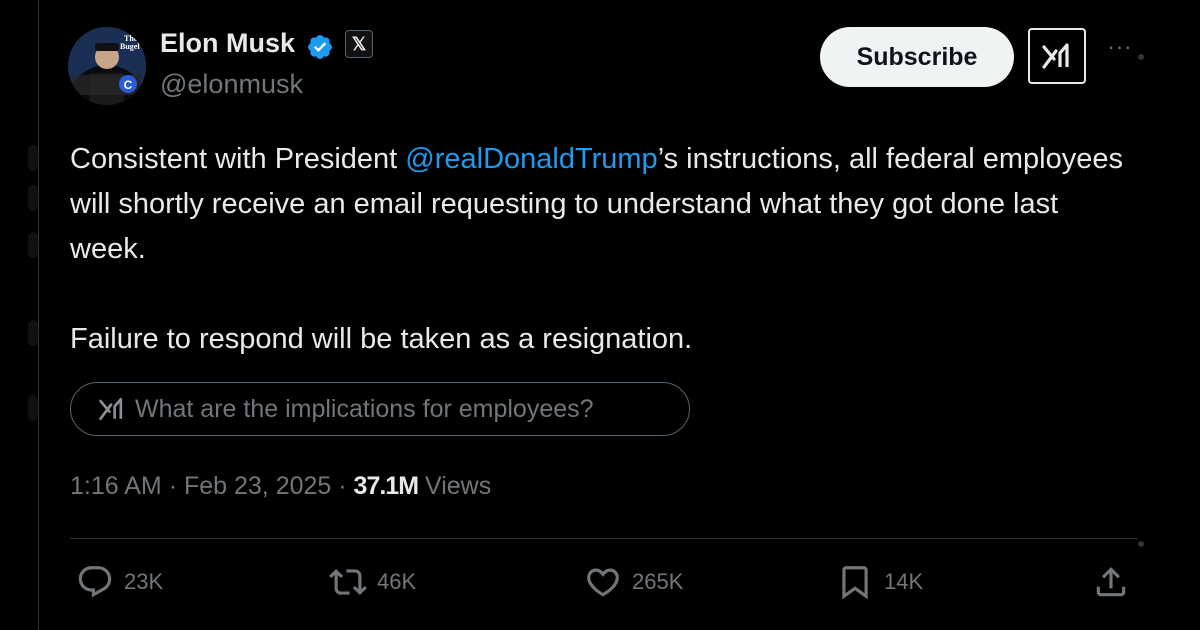 The width and height of the screenshot is (1200, 630). I want to click on tweet-meta: 1:16 AM · Feb 23, 2025 · 37.1M Views, so click(280, 486).